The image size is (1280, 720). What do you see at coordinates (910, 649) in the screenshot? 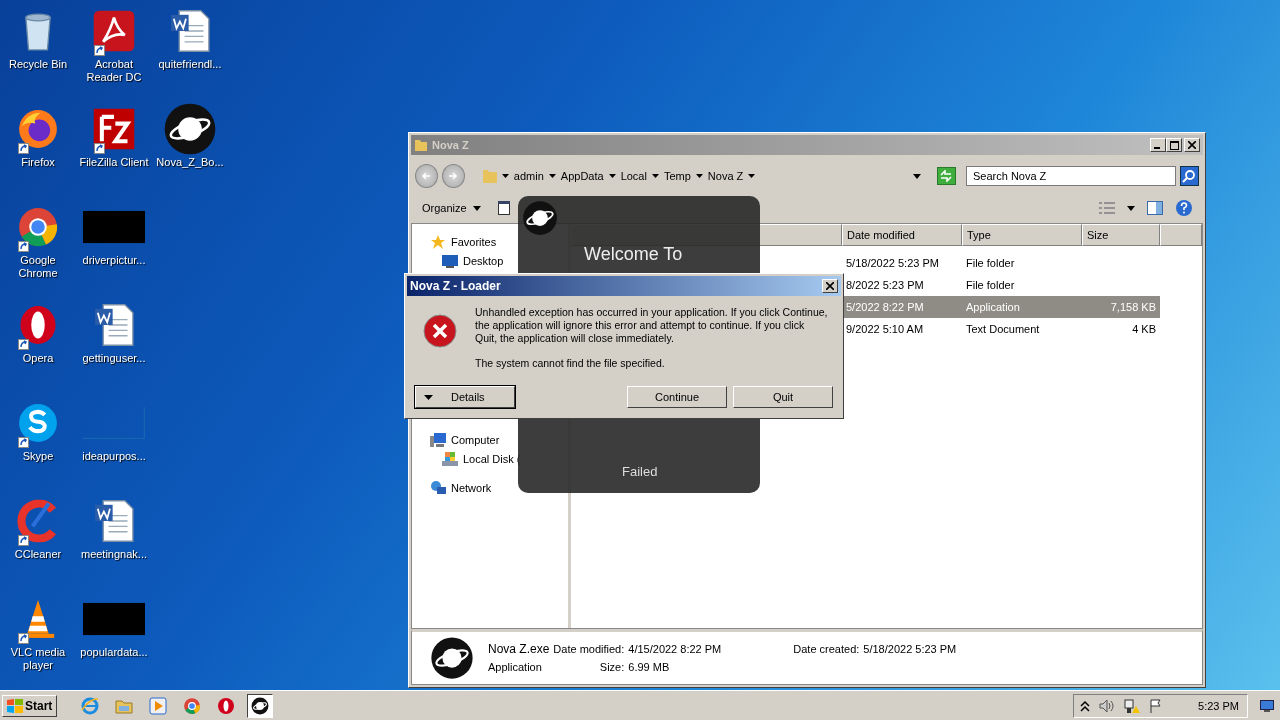
I see `detail-value: 5/18/2022 5:23 PM` at bounding box center [910, 649].